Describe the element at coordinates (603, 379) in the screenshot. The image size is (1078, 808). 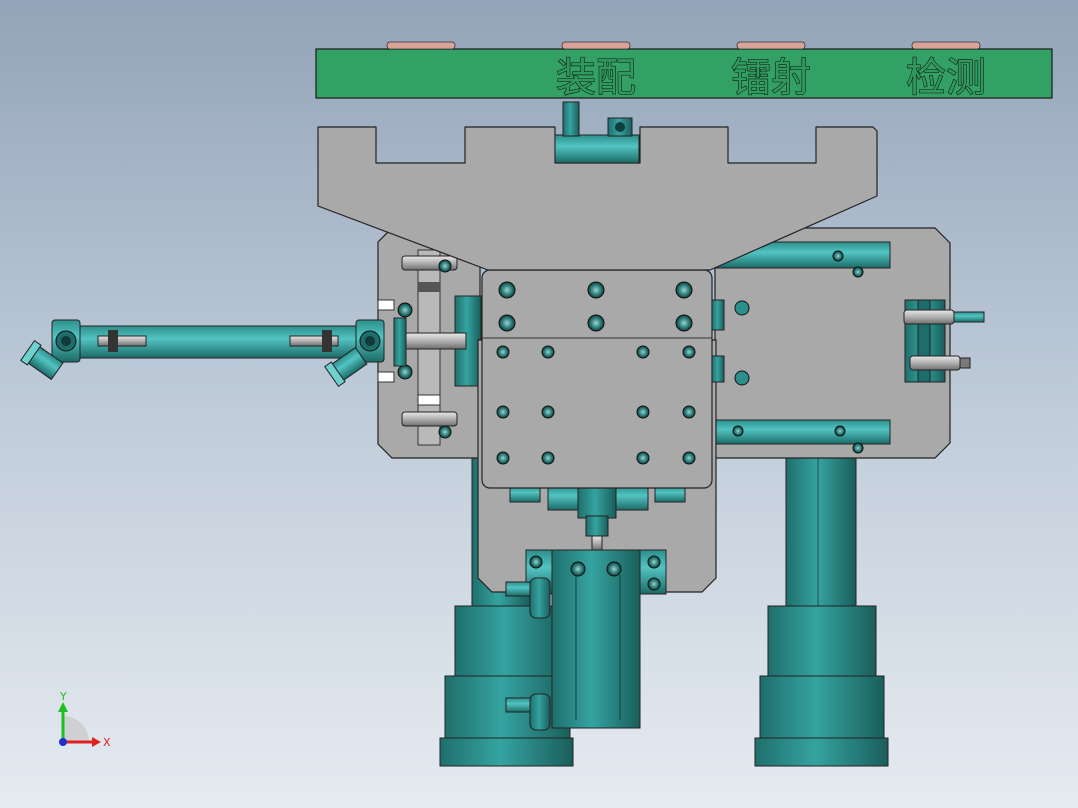
I see `bolt-plate` at that location.